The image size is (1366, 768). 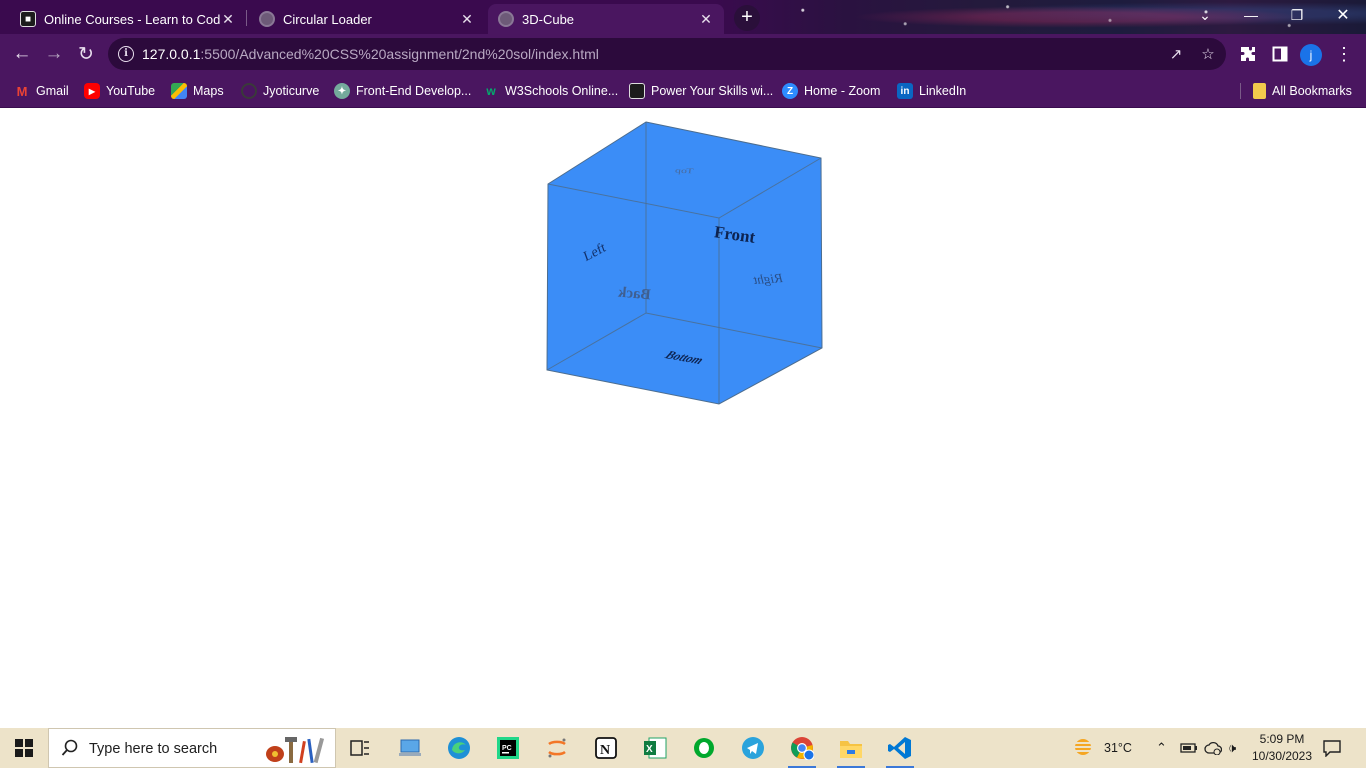 What do you see at coordinates (753, 748) in the screenshot?
I see `telegram-icon` at bounding box center [753, 748].